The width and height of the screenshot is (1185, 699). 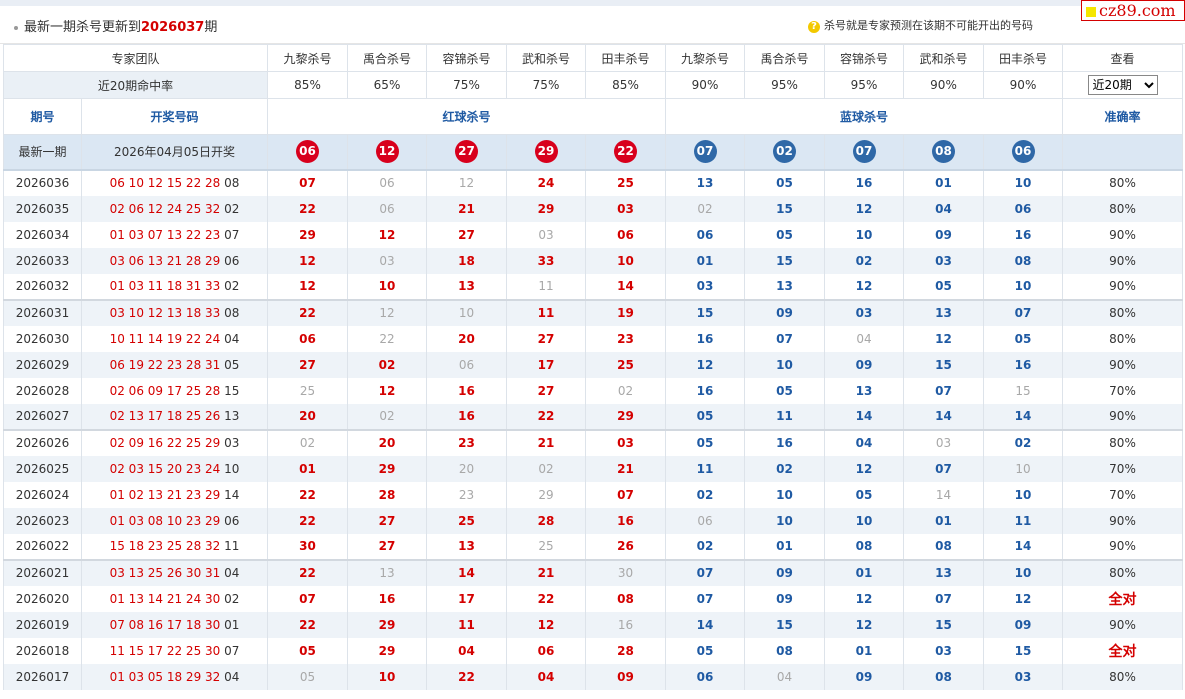 I want to click on expert-name: 九黎杀号, so click(x=705, y=58).